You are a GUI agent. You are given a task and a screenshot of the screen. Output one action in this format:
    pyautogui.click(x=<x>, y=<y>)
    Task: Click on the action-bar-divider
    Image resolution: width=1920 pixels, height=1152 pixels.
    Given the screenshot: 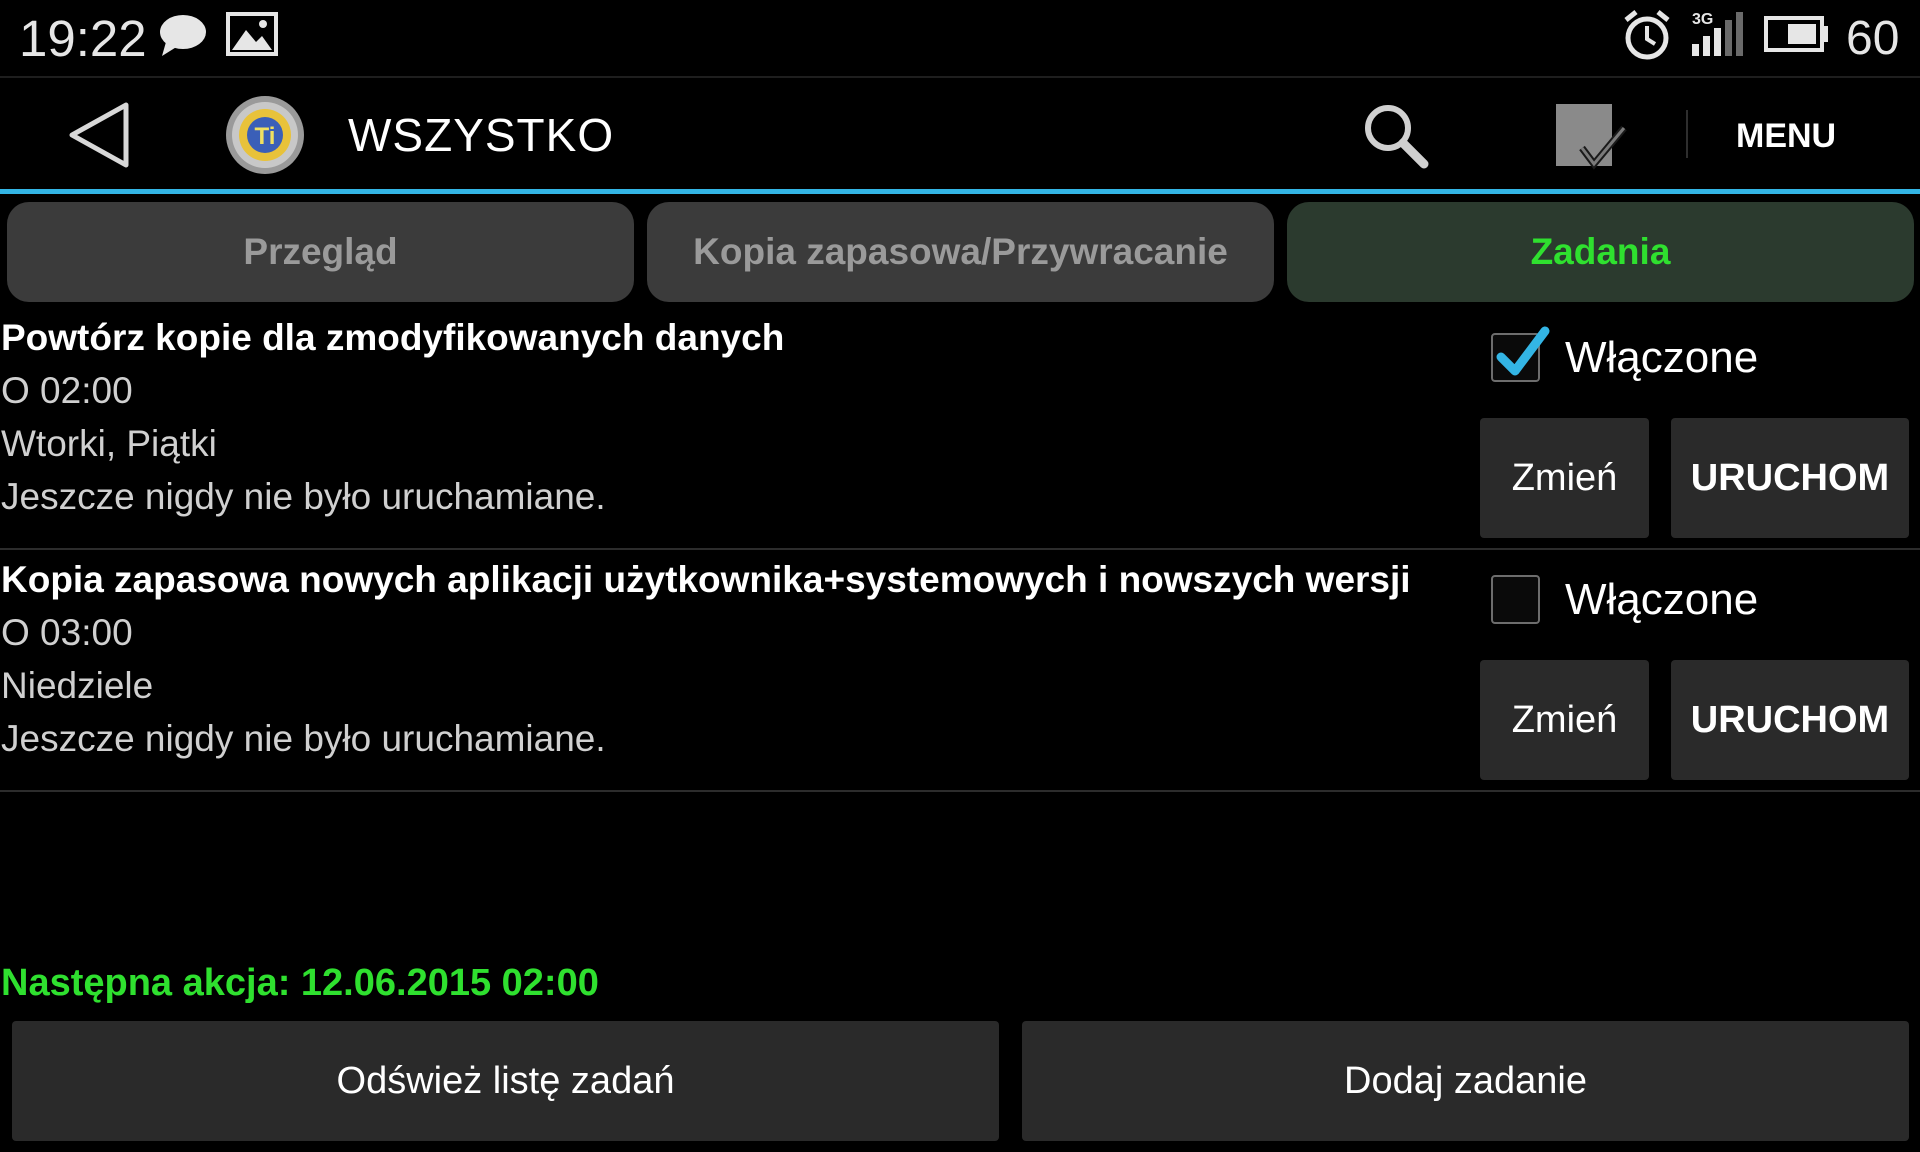 What is the action you would take?
    pyautogui.click(x=960, y=191)
    